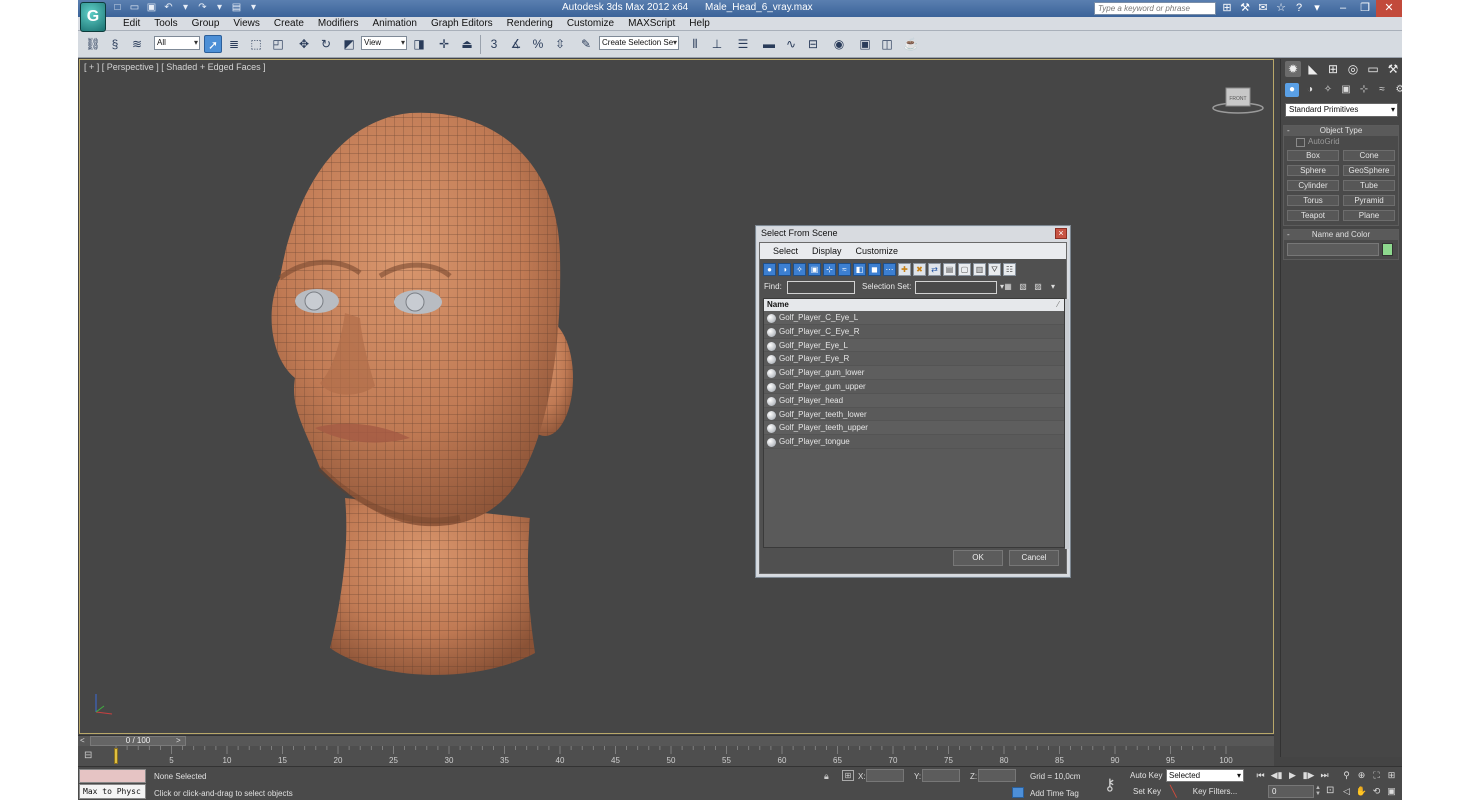  What do you see at coordinates (784, 269) in the screenshot?
I see `display-shapes-icon: ◑` at bounding box center [784, 269].